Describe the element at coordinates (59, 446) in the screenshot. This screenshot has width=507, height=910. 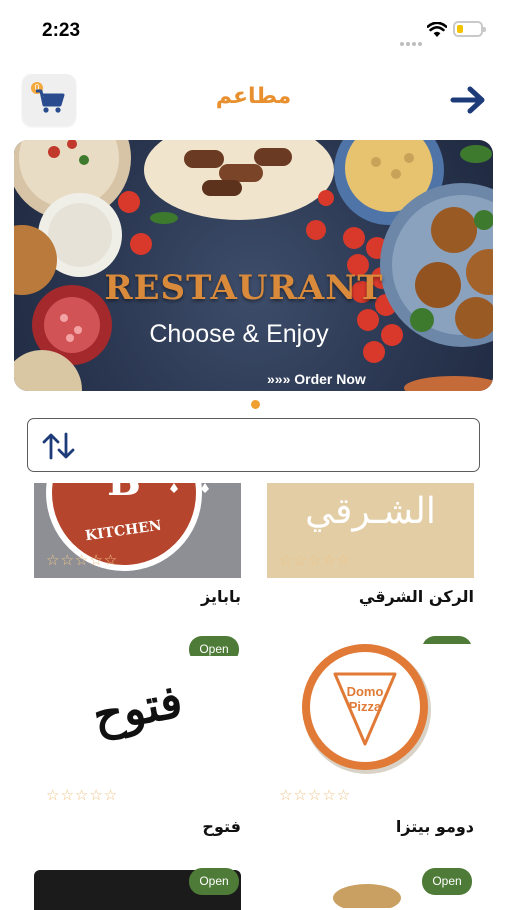
I see `sort-arrows-icon` at that location.